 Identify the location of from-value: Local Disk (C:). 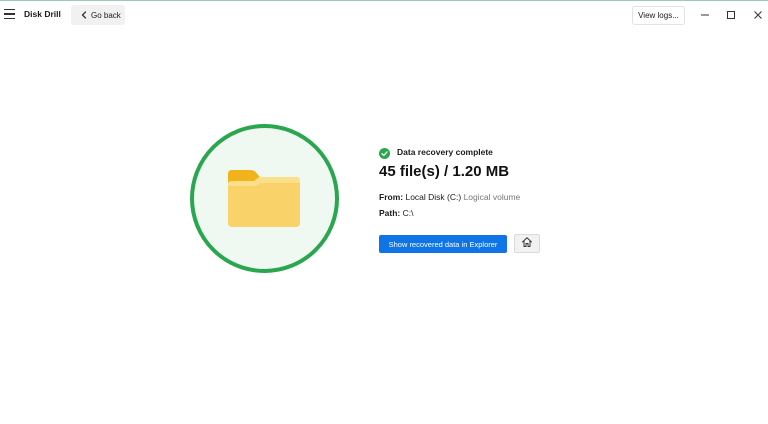
(433, 197).